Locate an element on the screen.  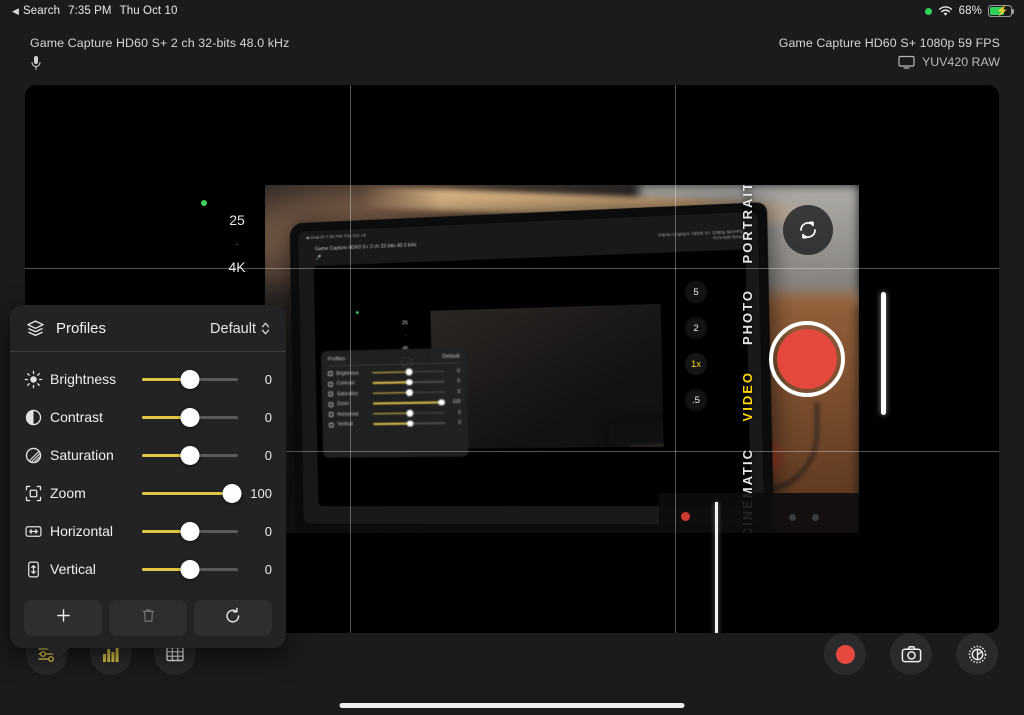
capture-resolution-label: 4K is located at coordinates (237, 267).